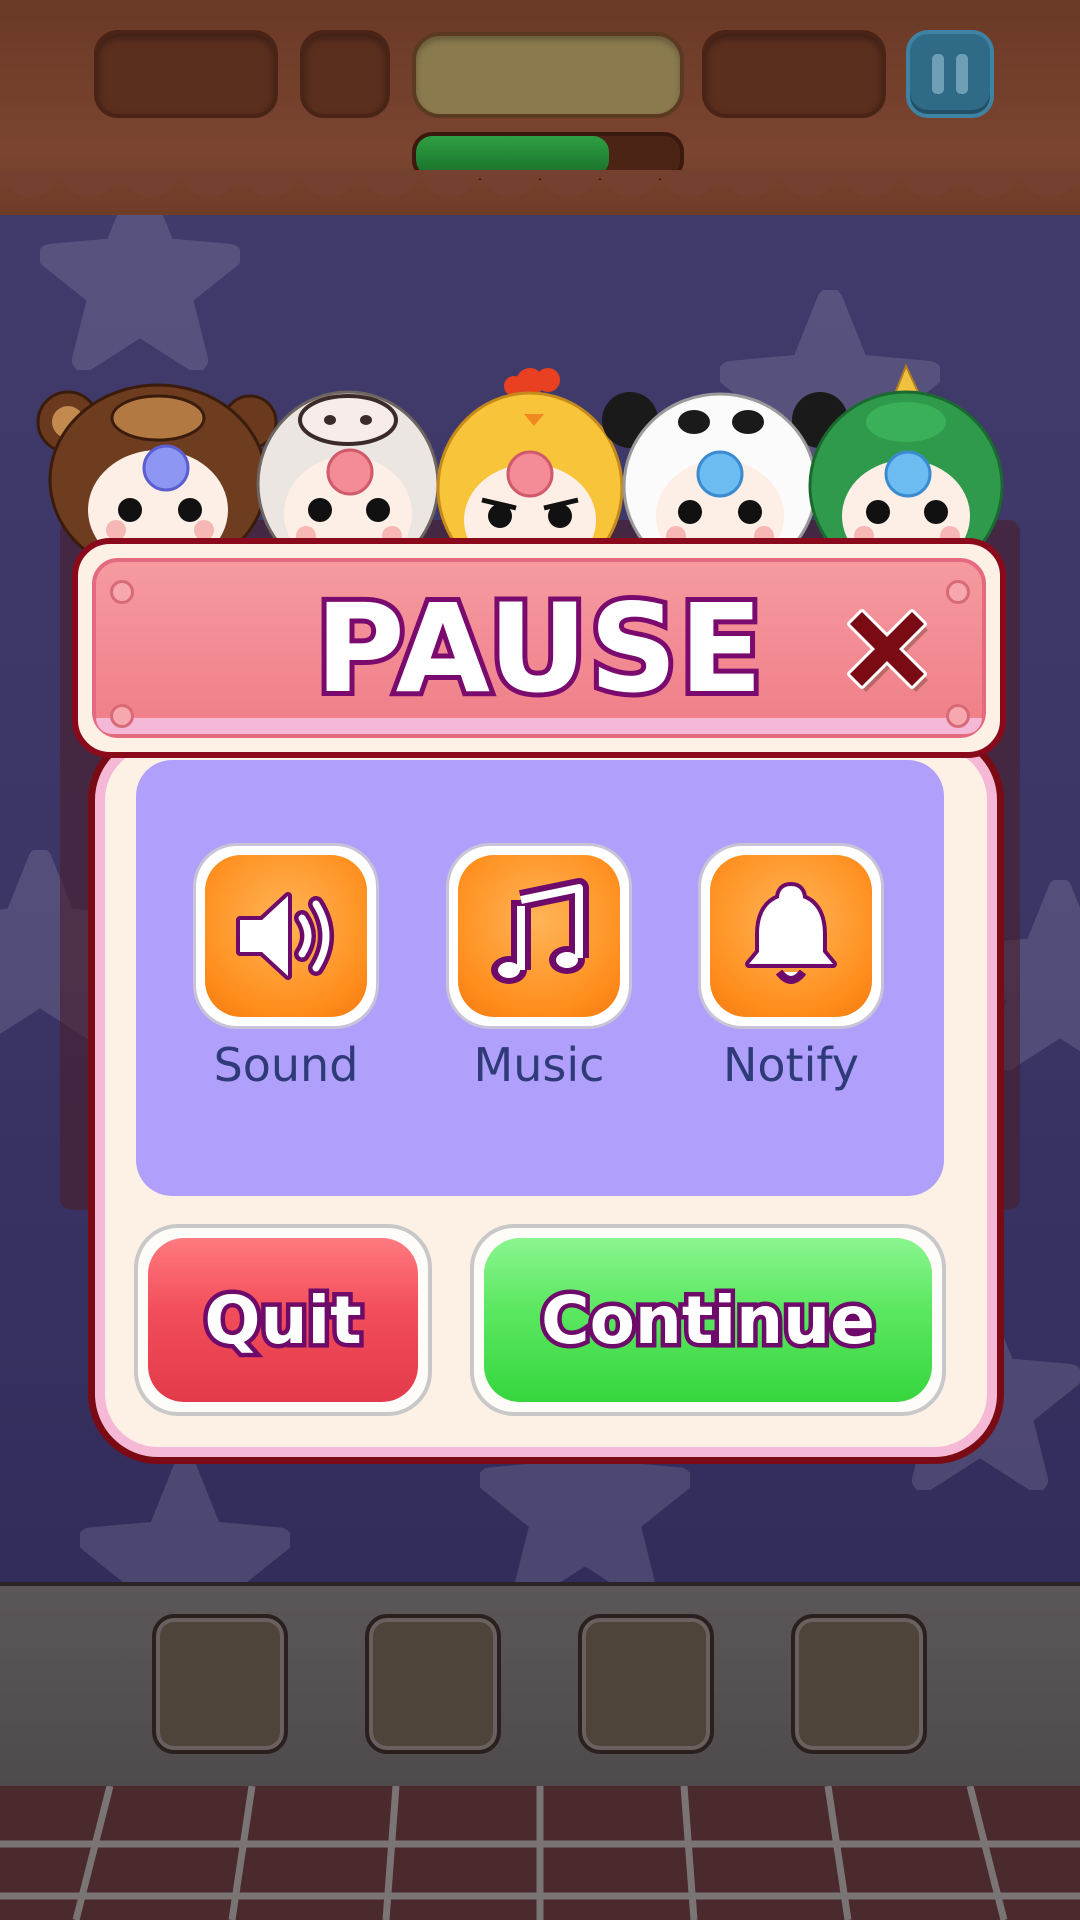 This screenshot has height=1920, width=1080. I want to click on monkey-costume-character, so click(157, 471).